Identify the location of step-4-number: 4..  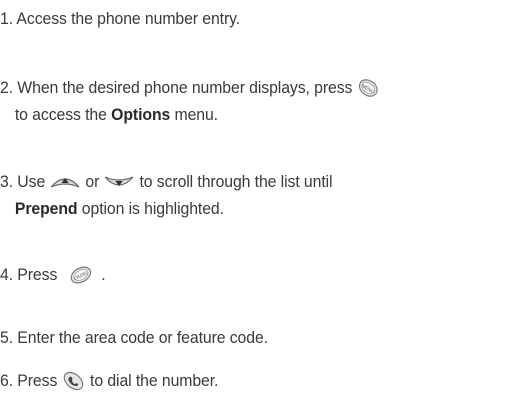
(7, 274).